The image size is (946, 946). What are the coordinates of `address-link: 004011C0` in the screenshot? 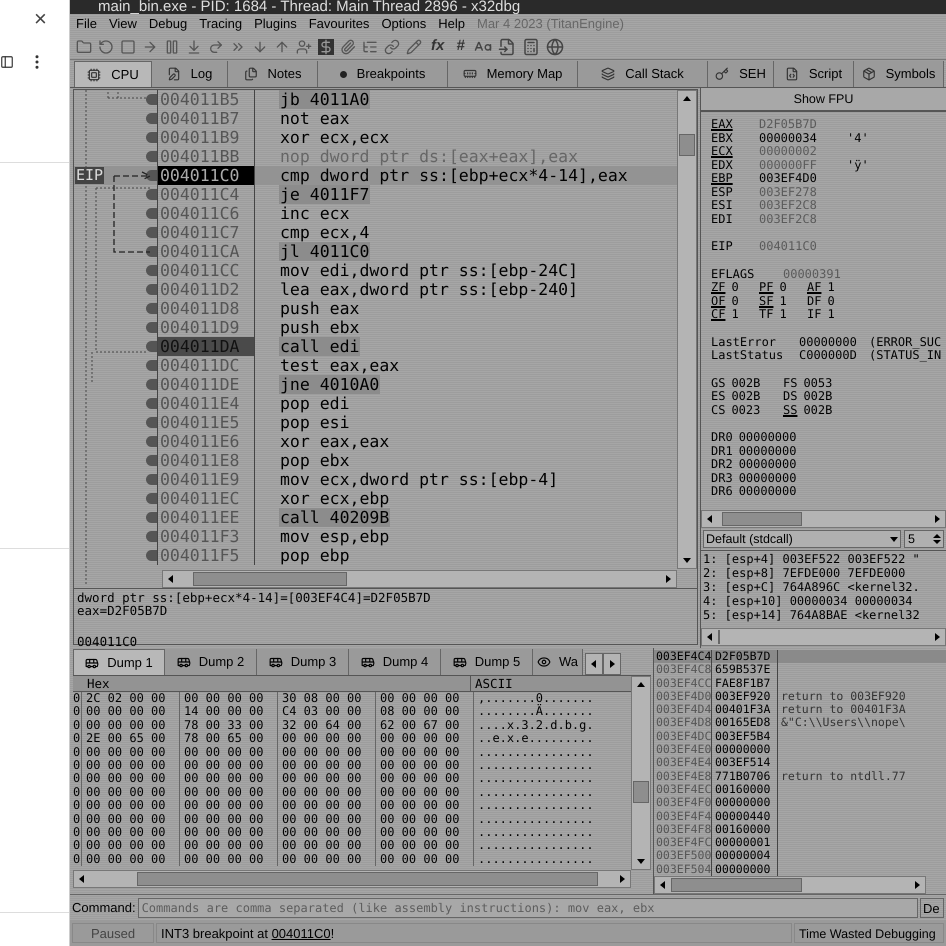 It's located at (301, 933).